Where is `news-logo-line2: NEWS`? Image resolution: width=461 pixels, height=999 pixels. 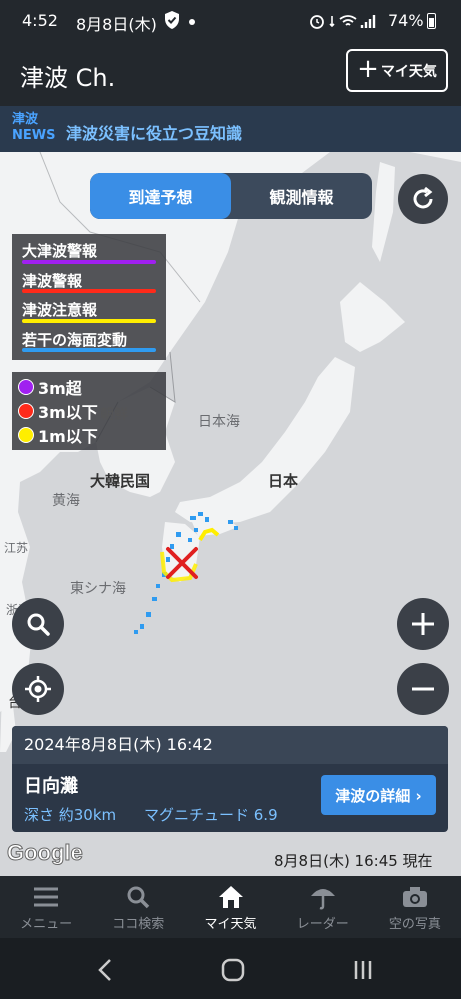 news-logo-line2: NEWS is located at coordinates (34, 135).